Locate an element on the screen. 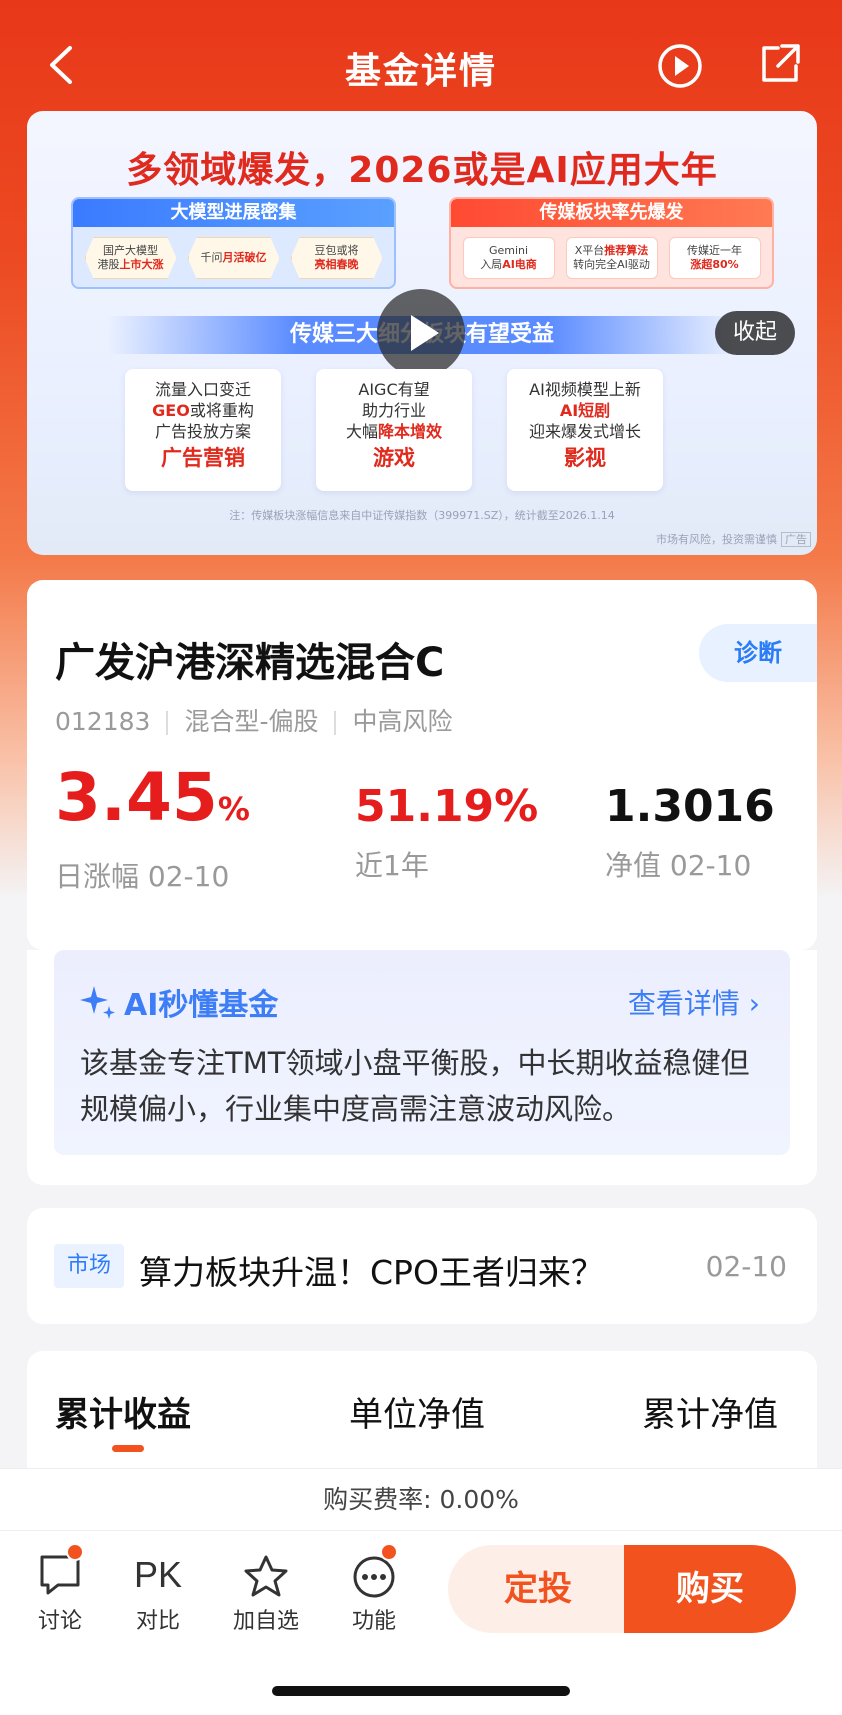  risk-disclaimer: 市场有风险，投资需谨慎 广告 is located at coordinates (733, 539).